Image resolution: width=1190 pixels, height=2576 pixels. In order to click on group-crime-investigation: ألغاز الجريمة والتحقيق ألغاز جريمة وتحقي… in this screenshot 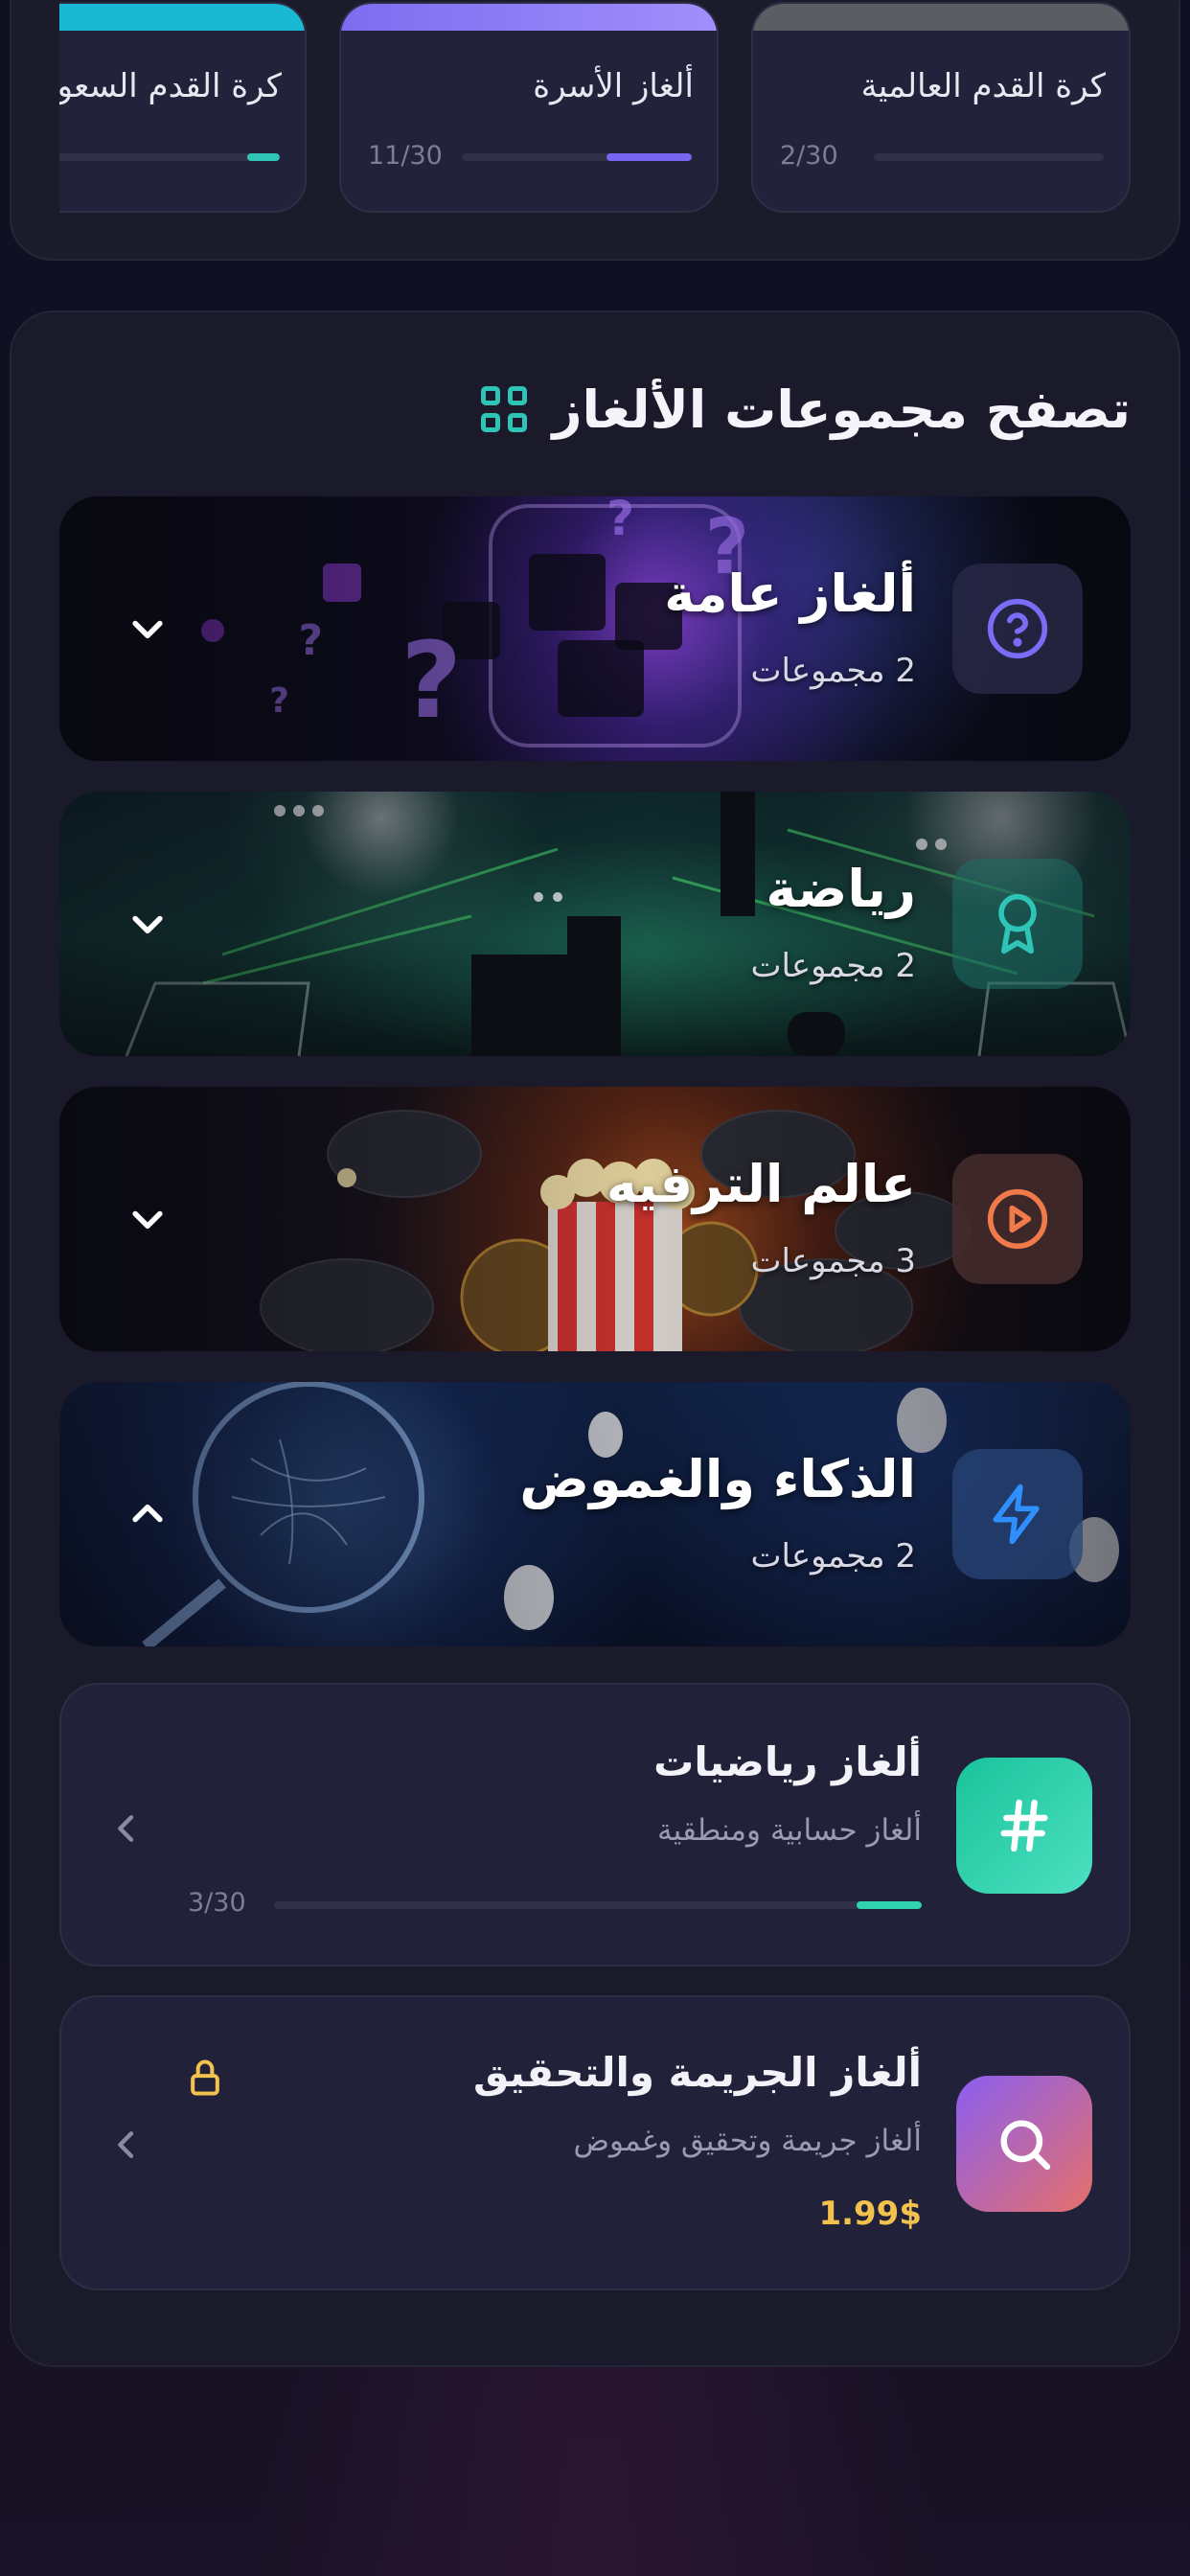, I will do `click(595, 2142)`.